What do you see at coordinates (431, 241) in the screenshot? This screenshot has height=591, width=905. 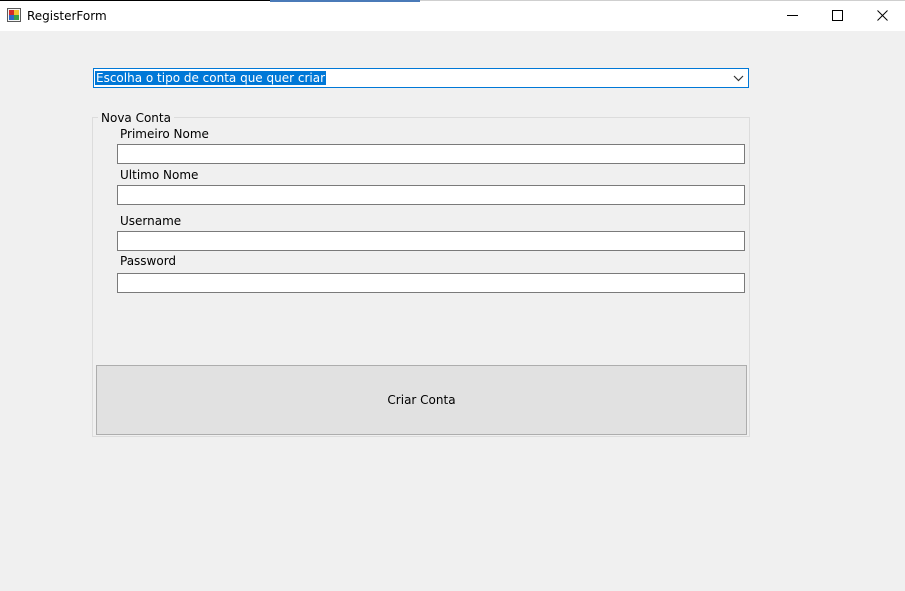 I see `username-input` at bounding box center [431, 241].